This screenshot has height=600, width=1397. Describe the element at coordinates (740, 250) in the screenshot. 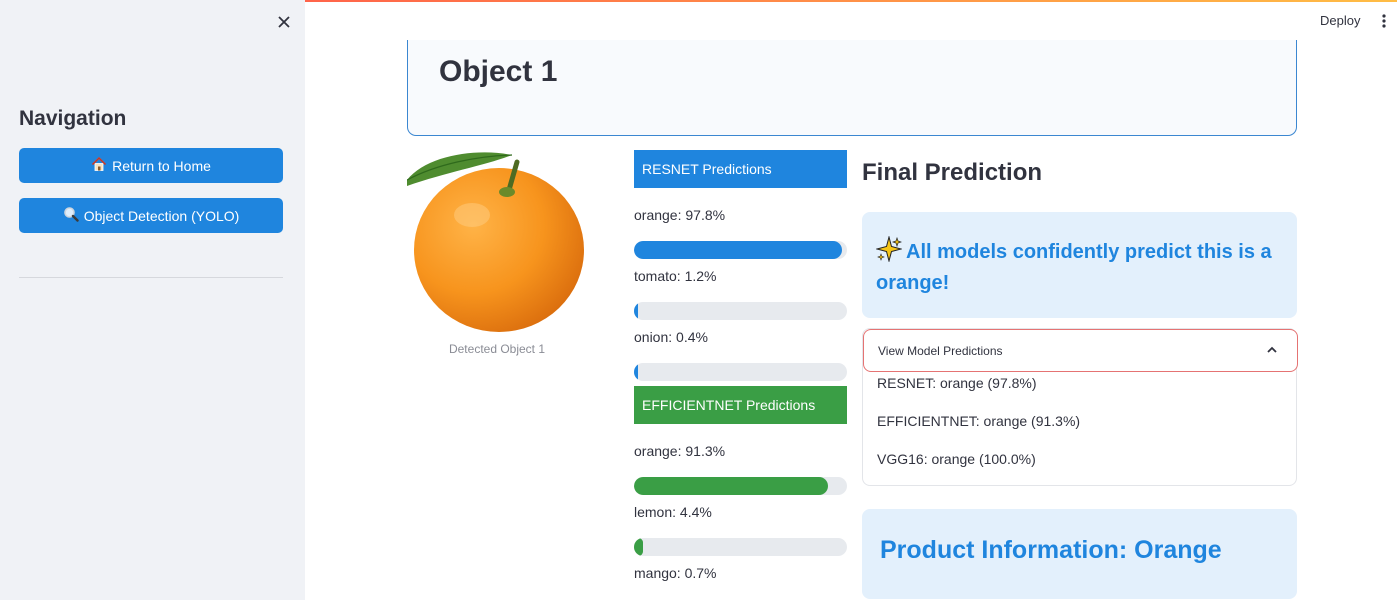

I see `resnet-prediction-1-bar` at that location.